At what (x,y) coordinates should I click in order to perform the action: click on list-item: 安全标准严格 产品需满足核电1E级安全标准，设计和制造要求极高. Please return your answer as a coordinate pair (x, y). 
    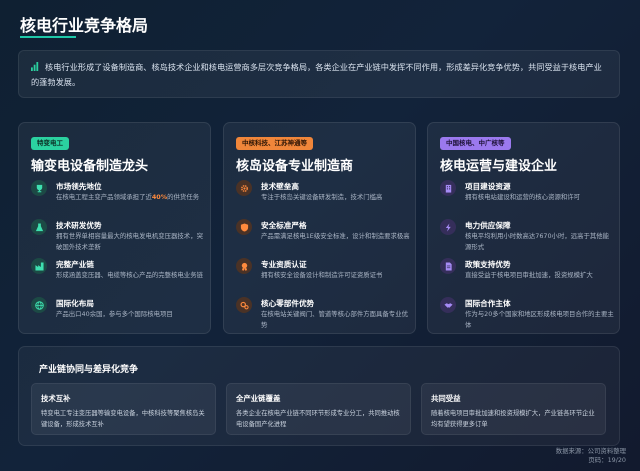
    Looking at the image, I should click on (323, 238).